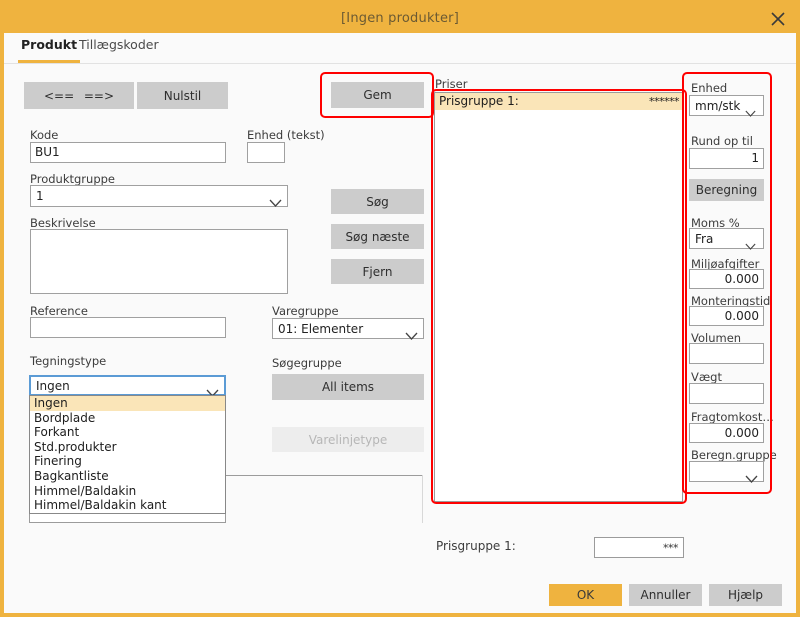 The width and height of the screenshot is (800, 617). I want to click on beregning-button: Beregning, so click(726, 190).